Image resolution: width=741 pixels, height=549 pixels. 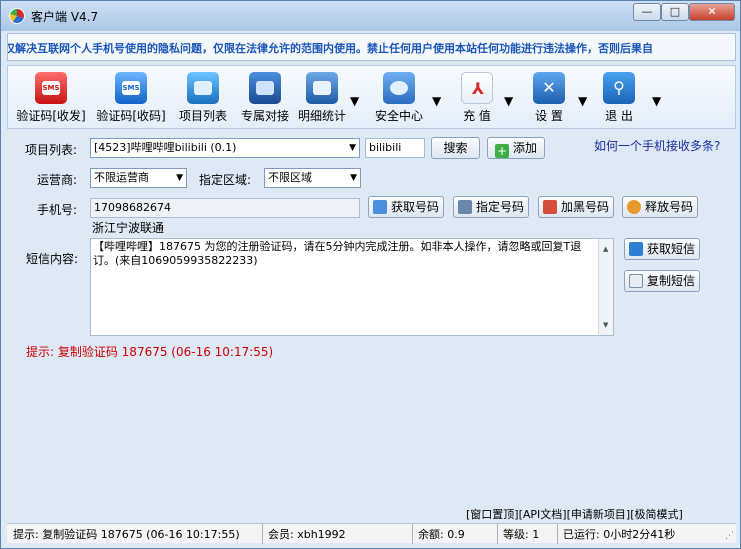 I want to click on toolbar-security: 安全中心, so click(x=399, y=100).